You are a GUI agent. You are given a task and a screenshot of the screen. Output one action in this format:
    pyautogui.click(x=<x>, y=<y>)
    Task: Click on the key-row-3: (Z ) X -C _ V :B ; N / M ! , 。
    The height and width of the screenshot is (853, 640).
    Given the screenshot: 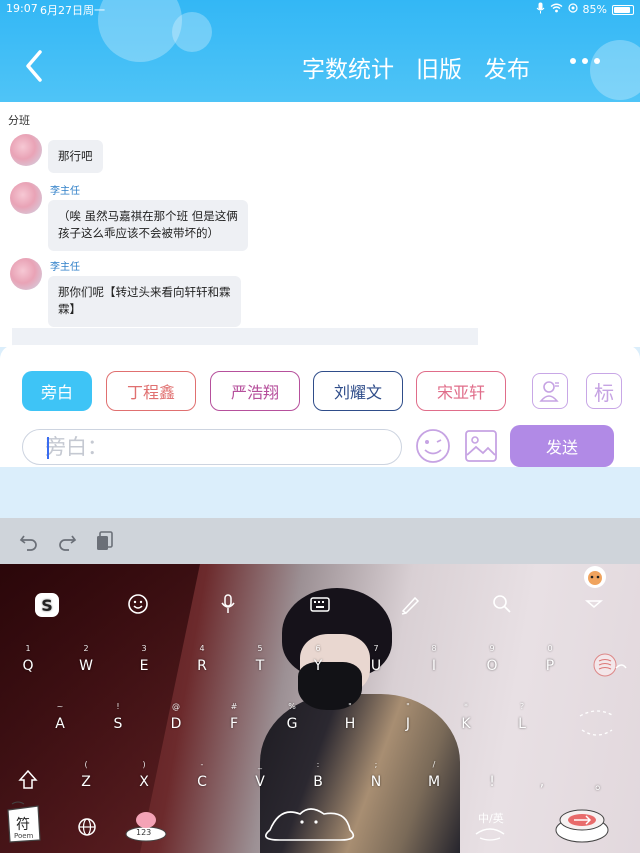 What is the action you would take?
    pyautogui.click(x=320, y=780)
    